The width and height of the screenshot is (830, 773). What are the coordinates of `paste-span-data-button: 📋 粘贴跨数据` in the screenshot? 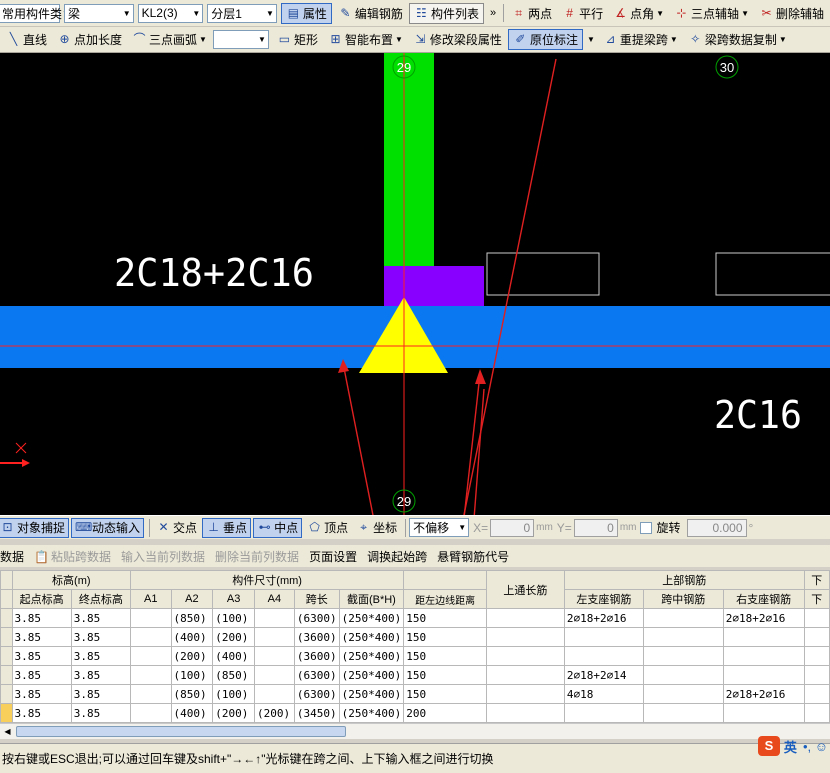 It's located at (72, 556).